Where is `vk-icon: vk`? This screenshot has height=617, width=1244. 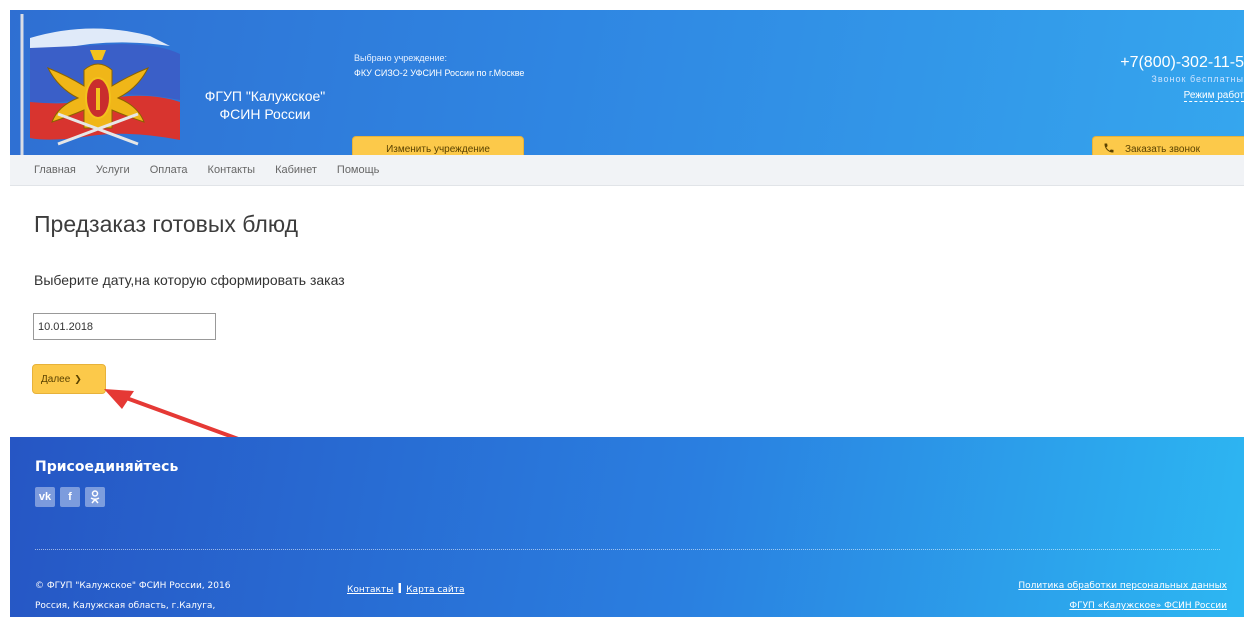
vk-icon: vk is located at coordinates (45, 497).